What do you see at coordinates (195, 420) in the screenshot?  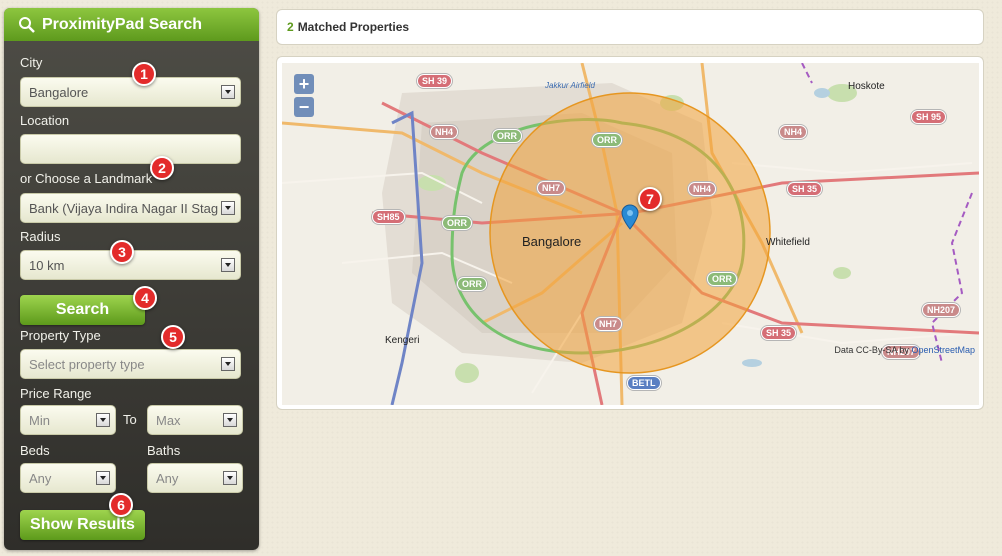 I see `price-max-select: Max` at bounding box center [195, 420].